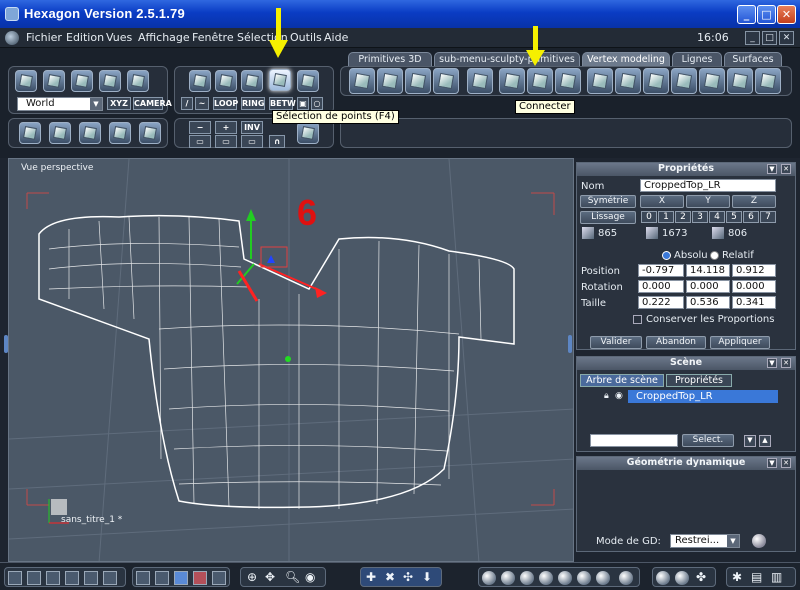  Describe the element at coordinates (708, 201) in the screenshot. I see `symmetry-y-button: Y` at that location.